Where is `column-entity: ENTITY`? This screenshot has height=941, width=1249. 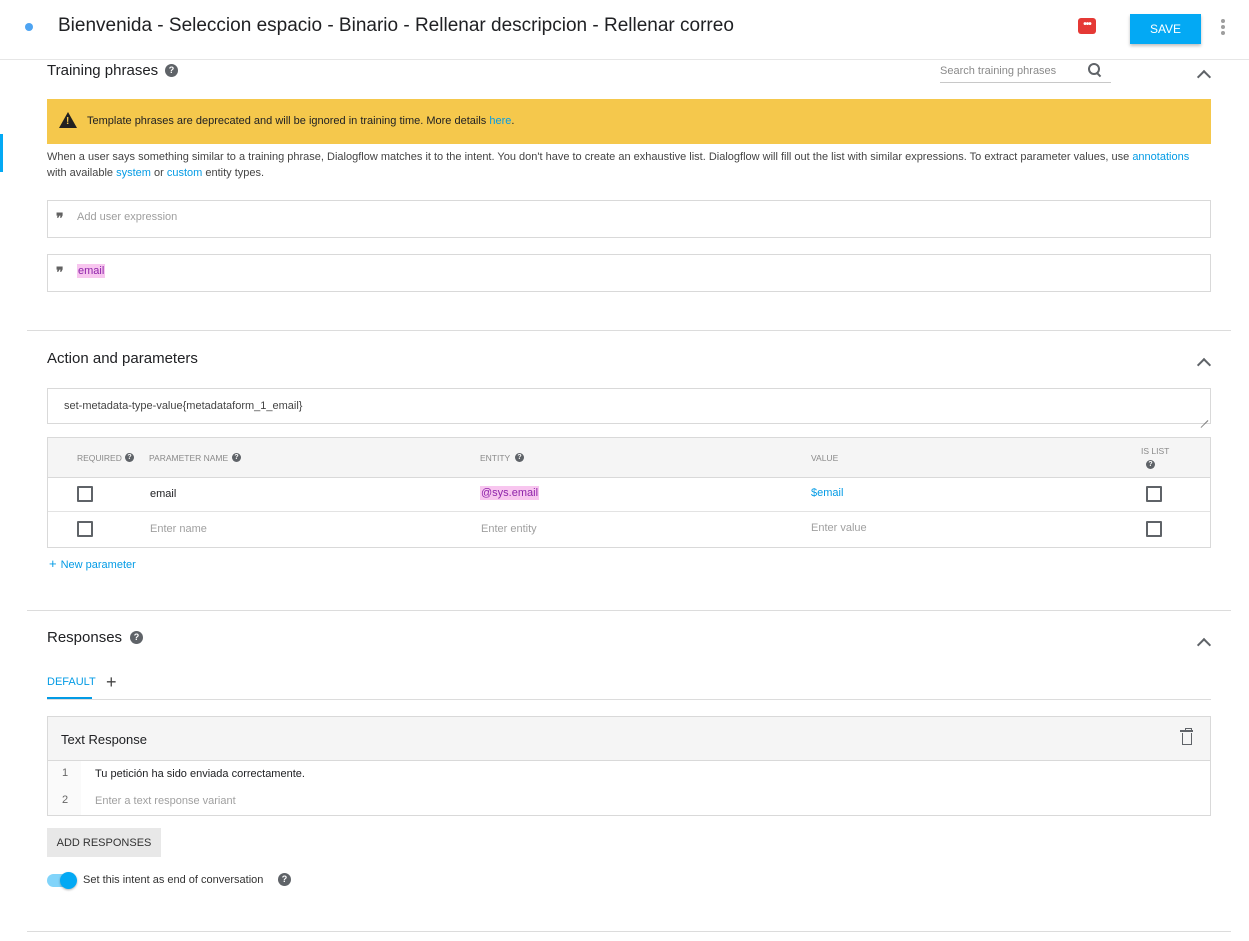
column-entity: ENTITY is located at coordinates (495, 458).